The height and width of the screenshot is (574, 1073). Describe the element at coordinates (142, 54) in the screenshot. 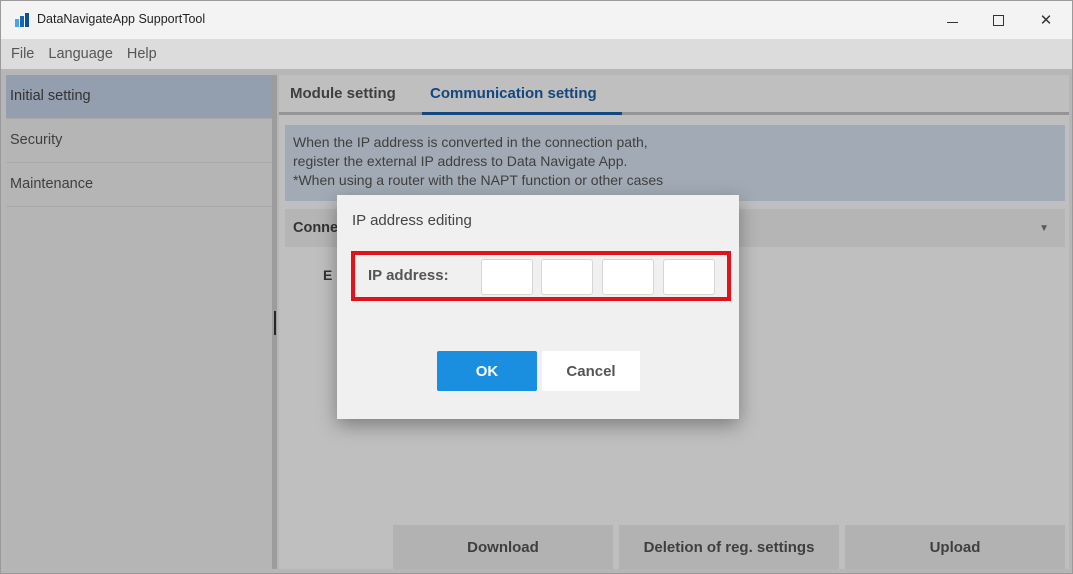

I see `menu-help: Help` at that location.